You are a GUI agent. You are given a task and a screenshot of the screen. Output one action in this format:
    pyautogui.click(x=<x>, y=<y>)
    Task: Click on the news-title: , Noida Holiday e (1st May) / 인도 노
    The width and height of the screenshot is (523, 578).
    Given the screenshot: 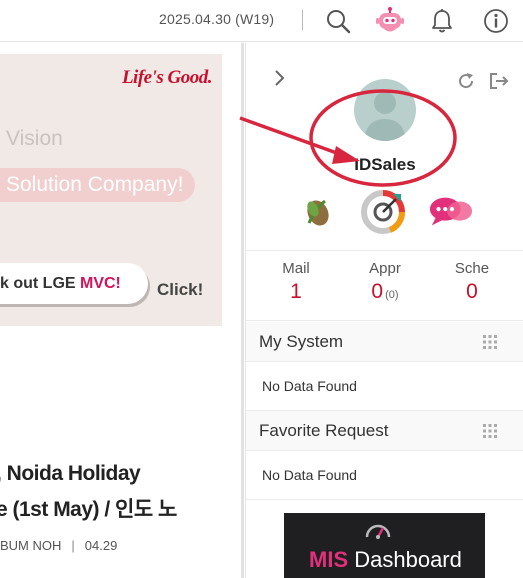 What is the action you would take?
    pyautogui.click(x=111, y=492)
    